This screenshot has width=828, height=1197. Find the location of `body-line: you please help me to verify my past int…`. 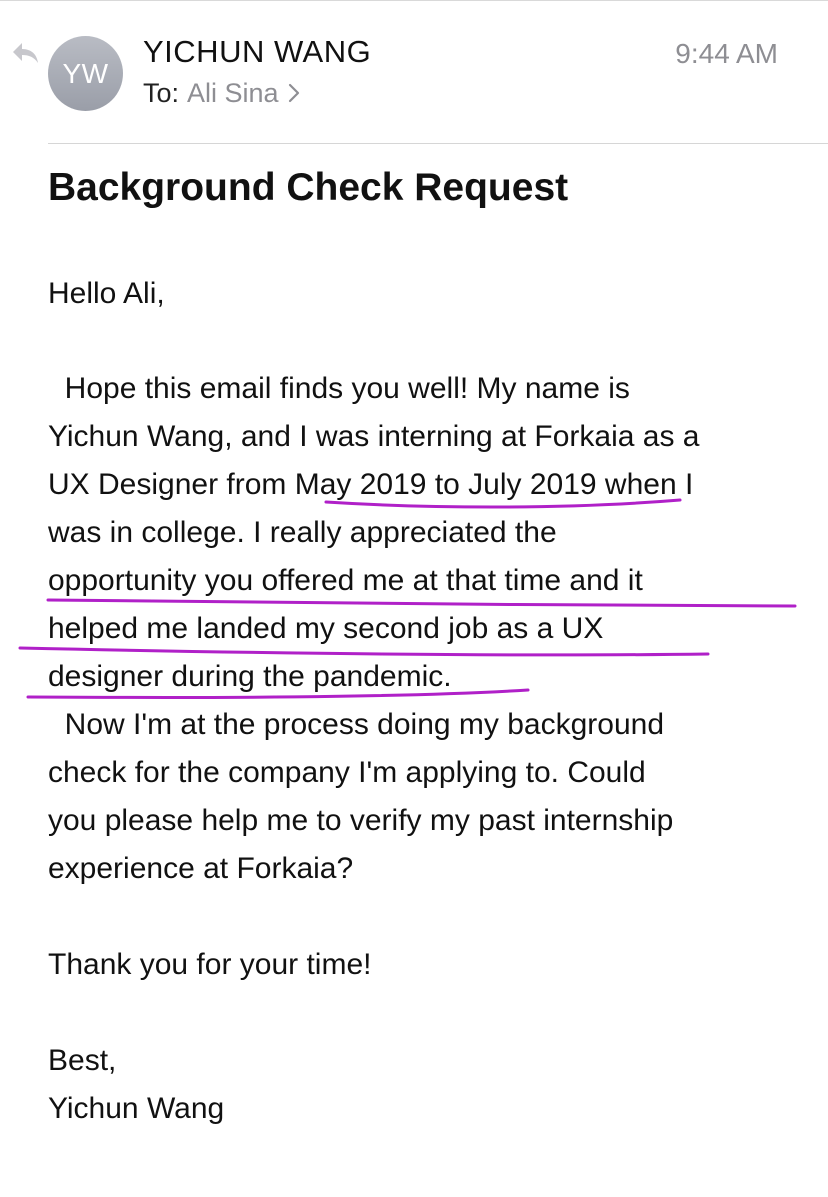

body-line: you please help me to verify my past int… is located at coordinates (361, 820).